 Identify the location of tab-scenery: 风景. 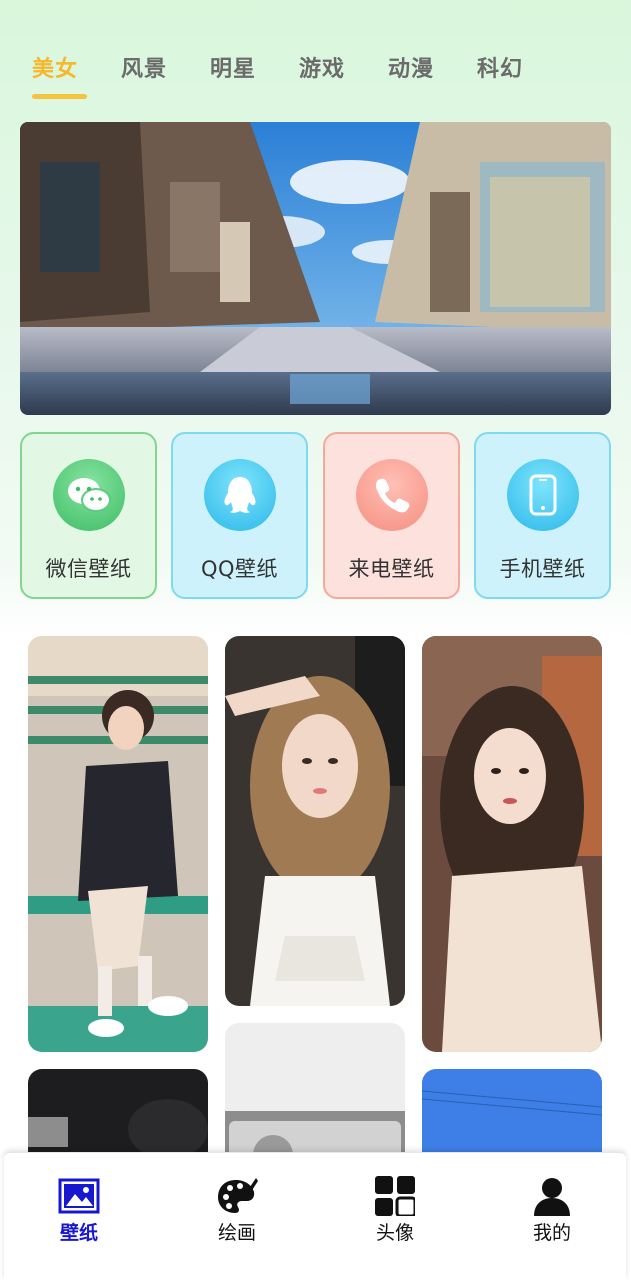
(165, 76).